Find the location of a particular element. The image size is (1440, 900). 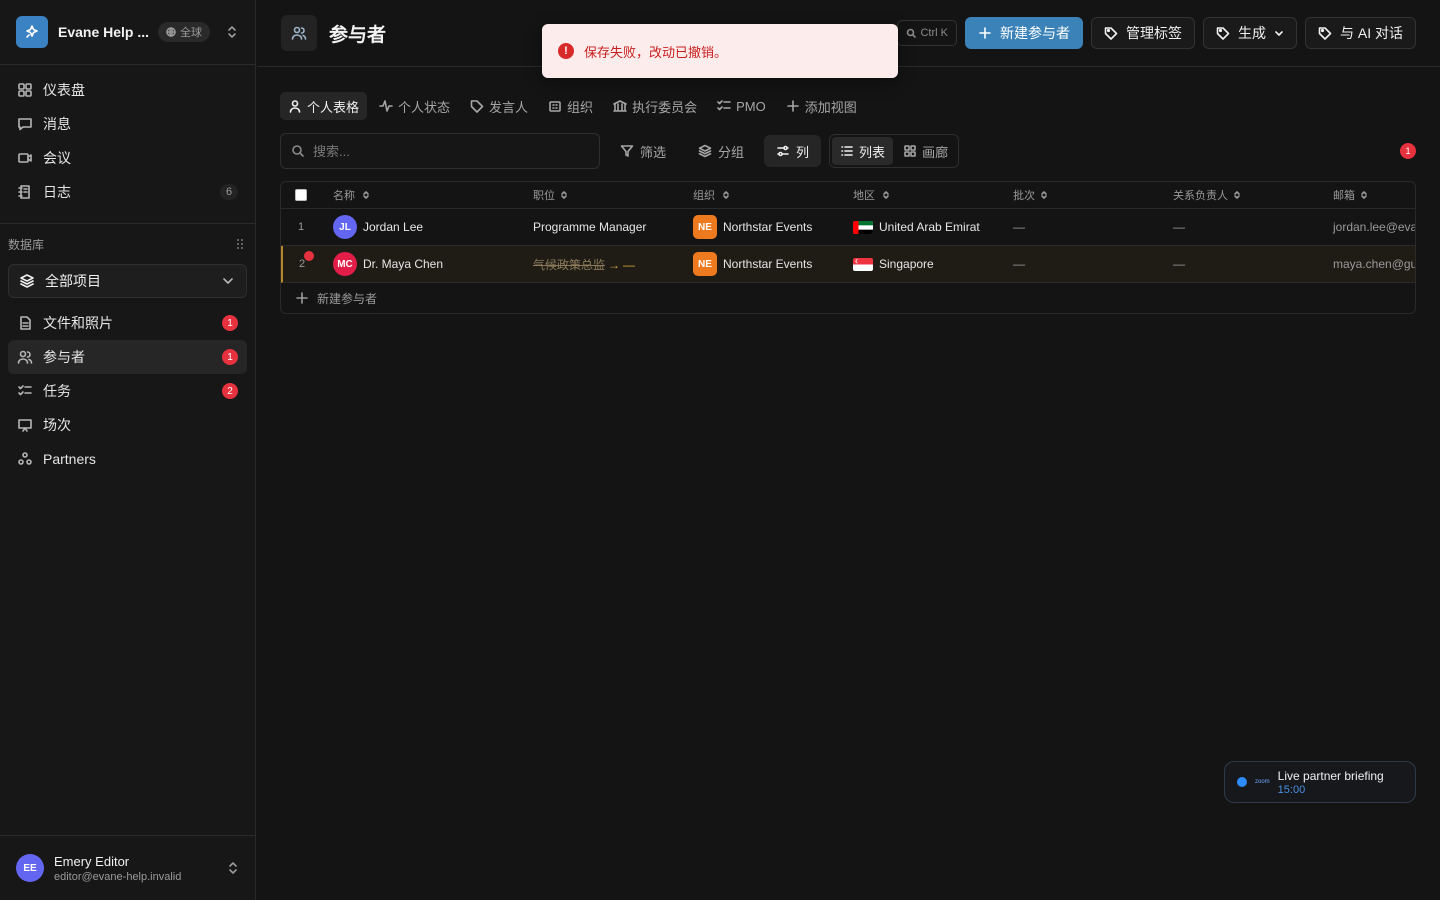

participant-name: Dr. Maya Chen is located at coordinates (403, 264).